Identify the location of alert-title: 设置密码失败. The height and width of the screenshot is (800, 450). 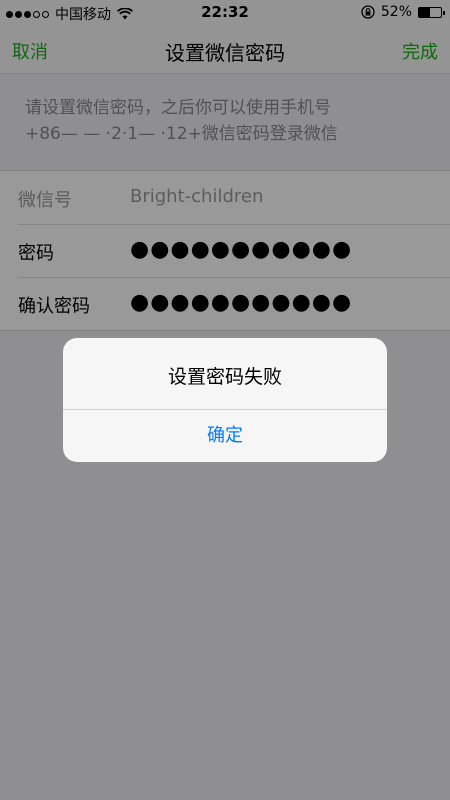
(224, 377).